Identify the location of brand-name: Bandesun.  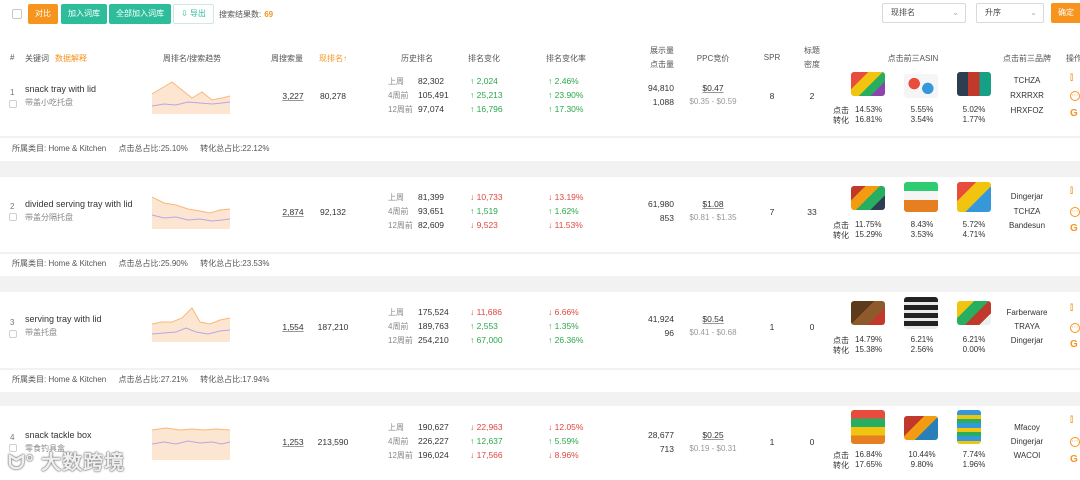
(1027, 225).